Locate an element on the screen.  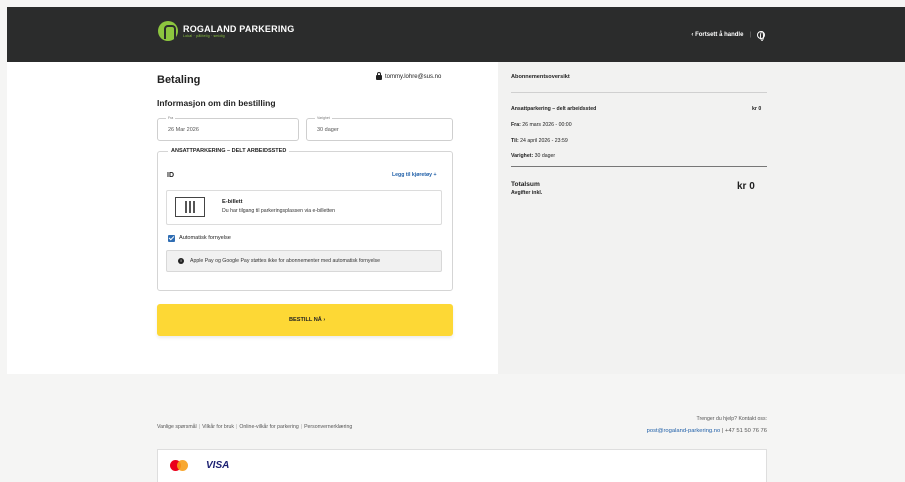
total-label: Totalsum is located at coordinates (525, 184).